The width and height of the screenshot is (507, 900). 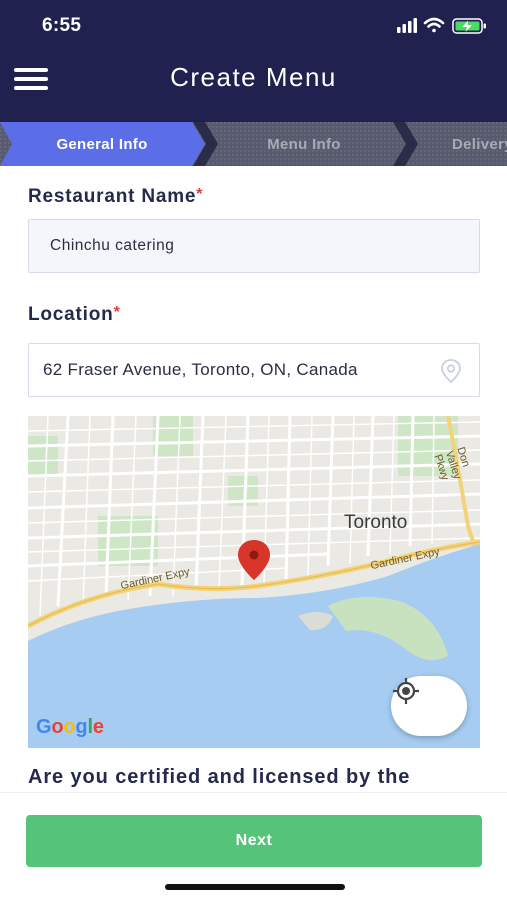 What do you see at coordinates (254, 841) in the screenshot?
I see `next-button: Next` at bounding box center [254, 841].